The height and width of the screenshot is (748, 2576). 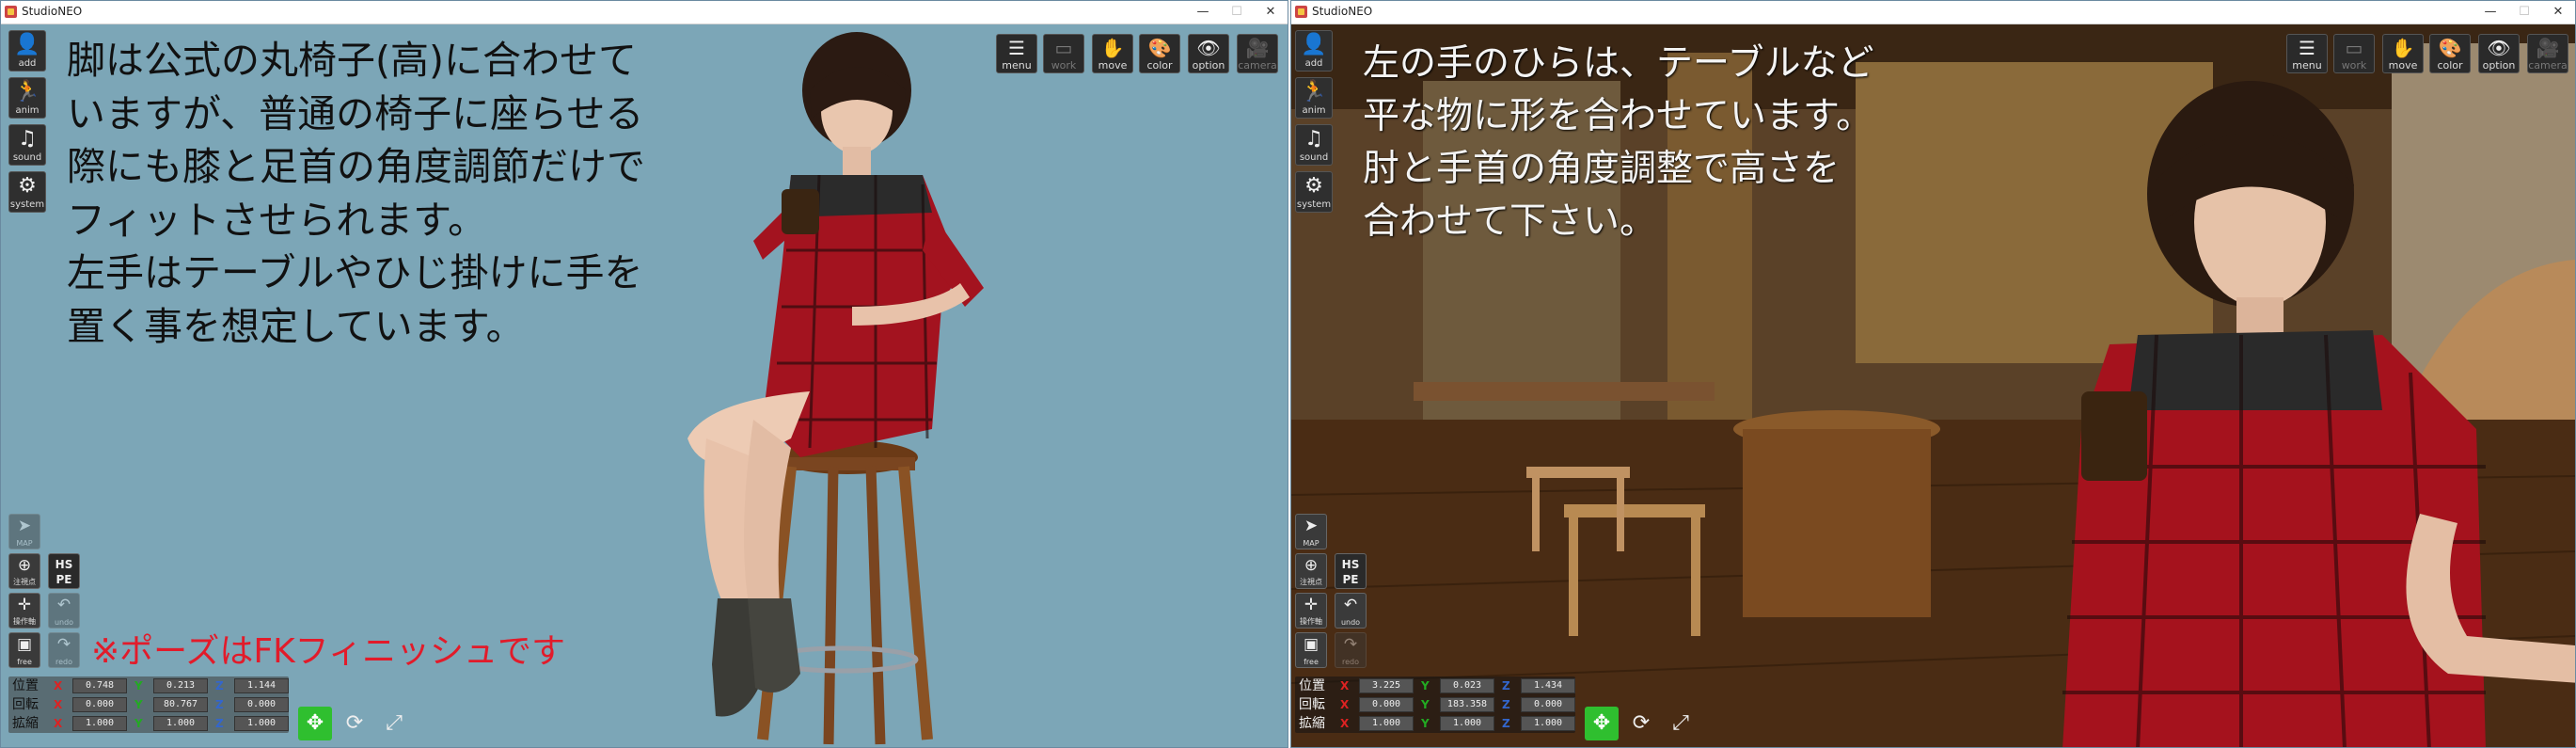 What do you see at coordinates (1208, 48) in the screenshot?
I see `option-icon: 👁` at bounding box center [1208, 48].